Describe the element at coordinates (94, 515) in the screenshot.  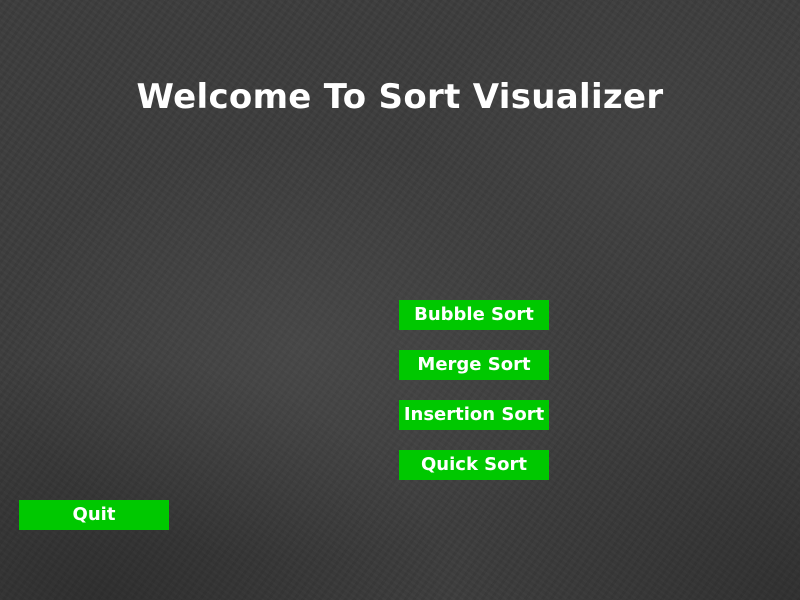
I see `quit-button: Quit` at that location.